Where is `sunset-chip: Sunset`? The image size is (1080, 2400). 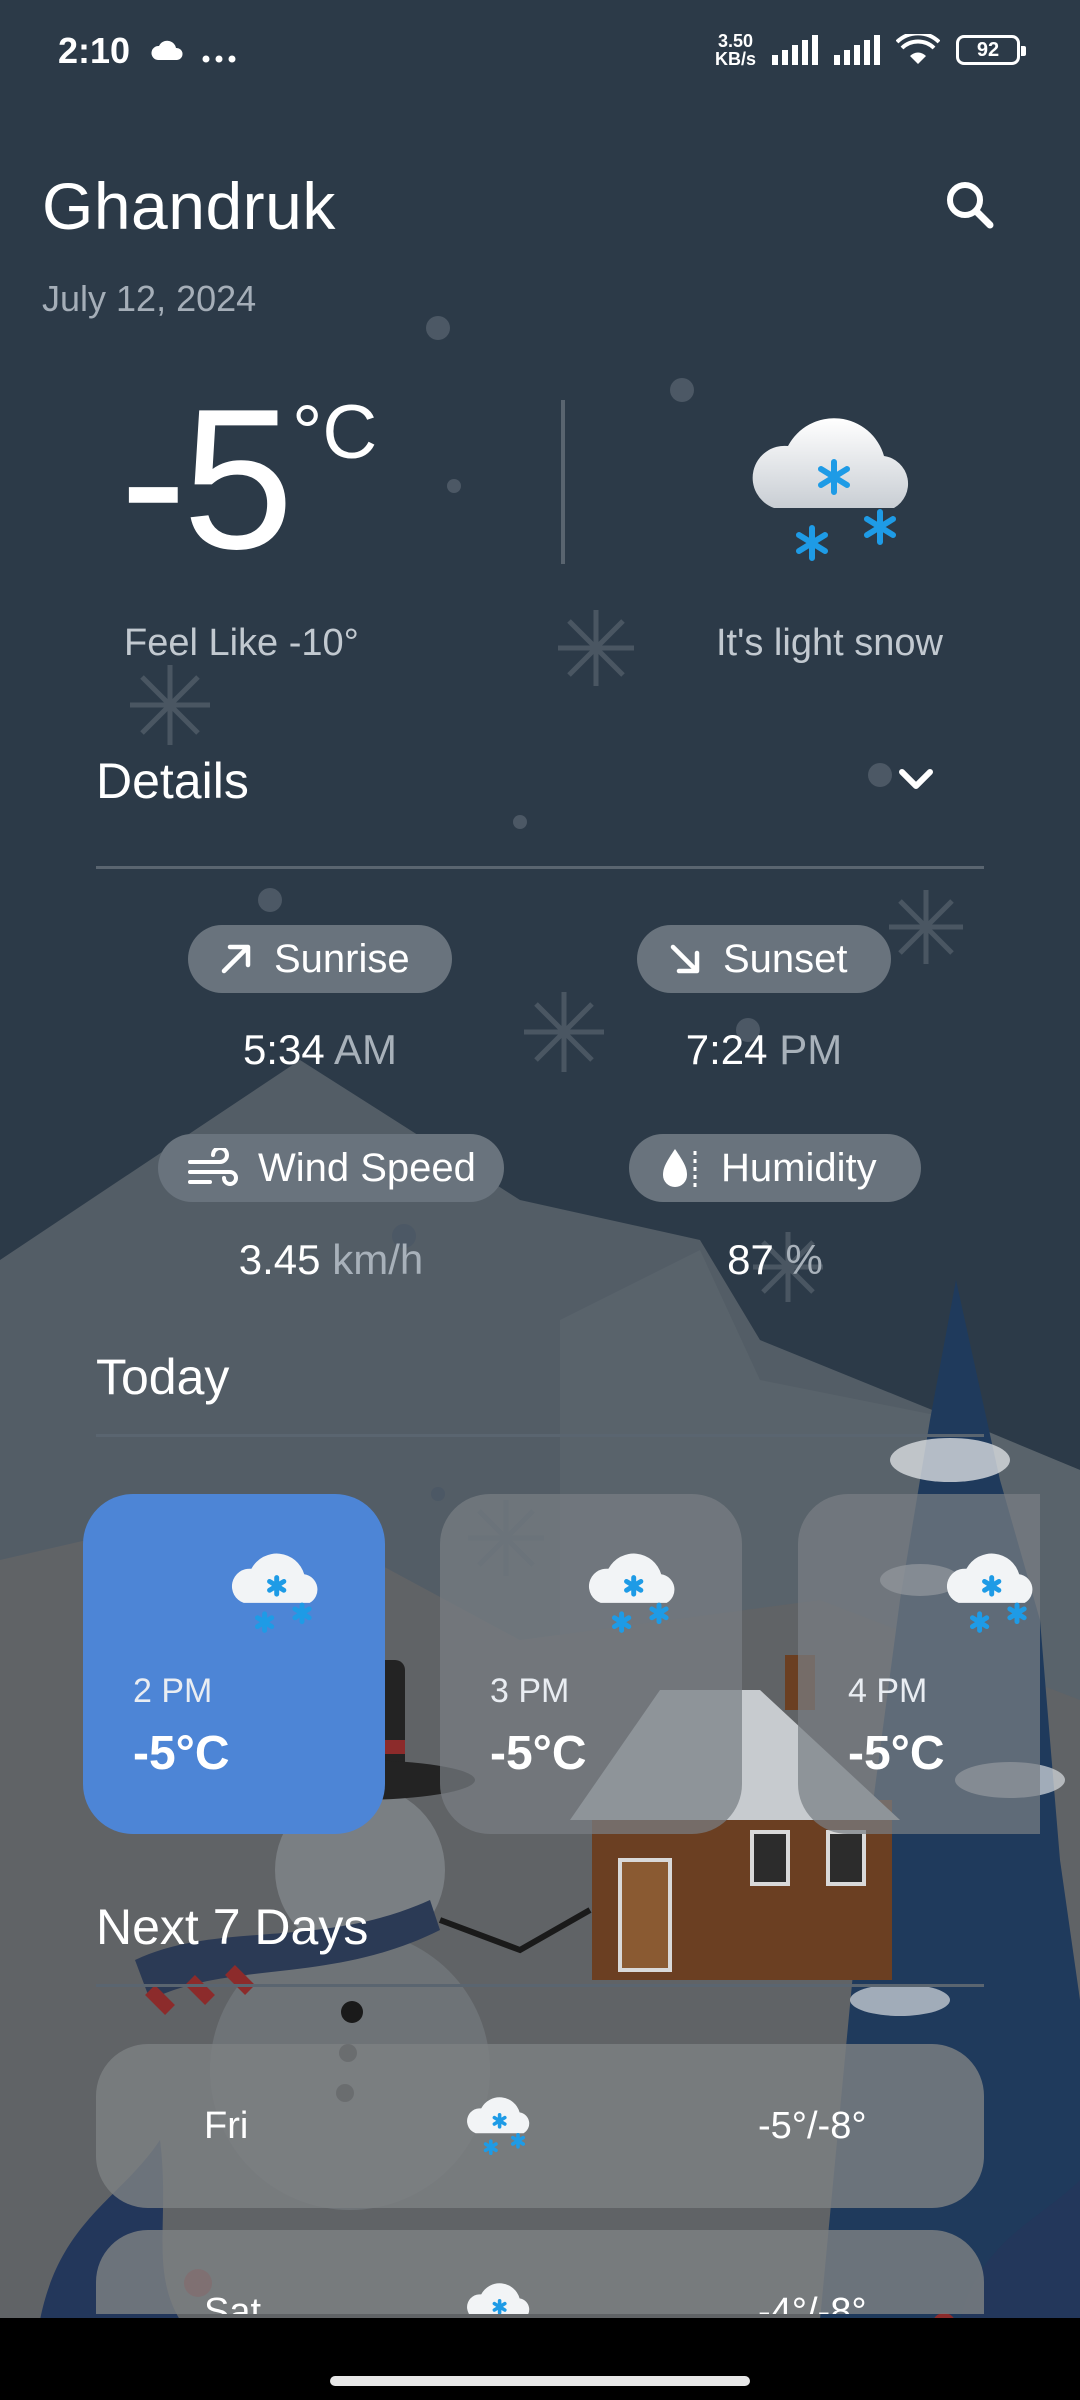
sunset-chip: Sunset is located at coordinates (764, 959).